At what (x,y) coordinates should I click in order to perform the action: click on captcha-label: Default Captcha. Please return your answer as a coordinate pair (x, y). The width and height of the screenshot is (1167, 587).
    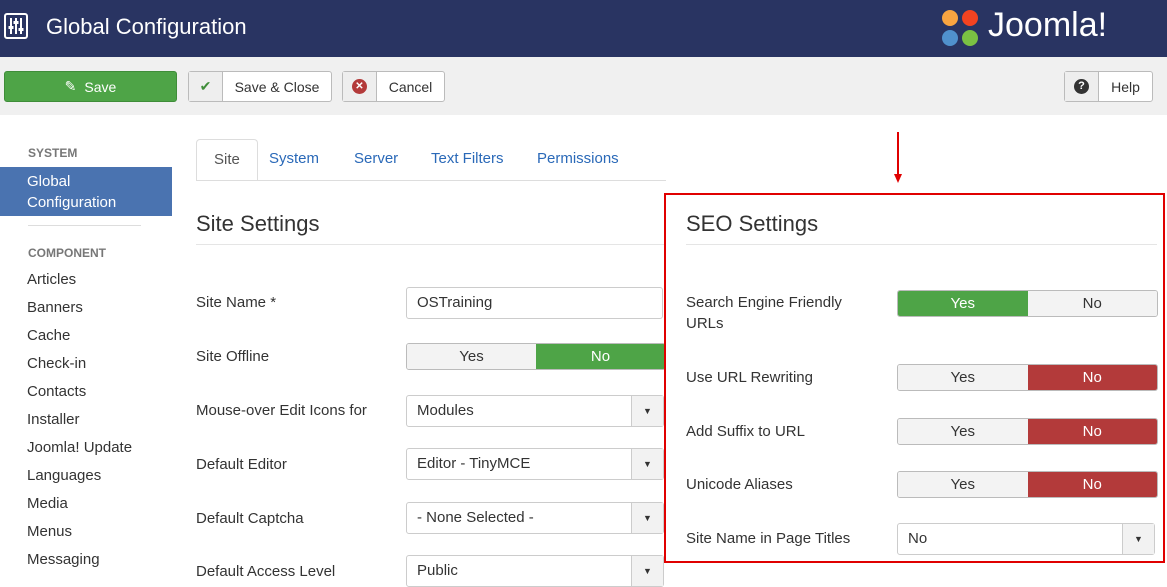
    Looking at the image, I should click on (250, 518).